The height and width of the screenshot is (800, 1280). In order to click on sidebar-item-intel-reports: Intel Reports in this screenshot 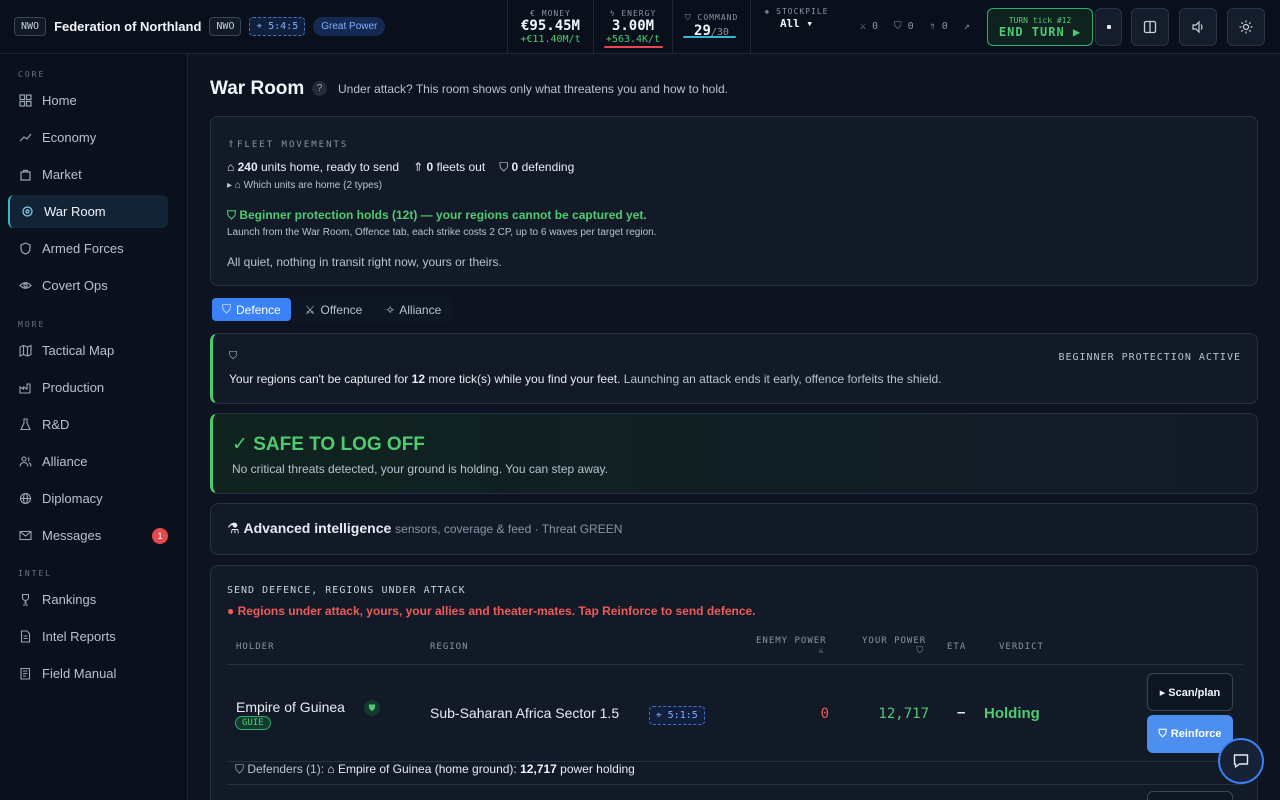, I will do `click(88, 636)`.